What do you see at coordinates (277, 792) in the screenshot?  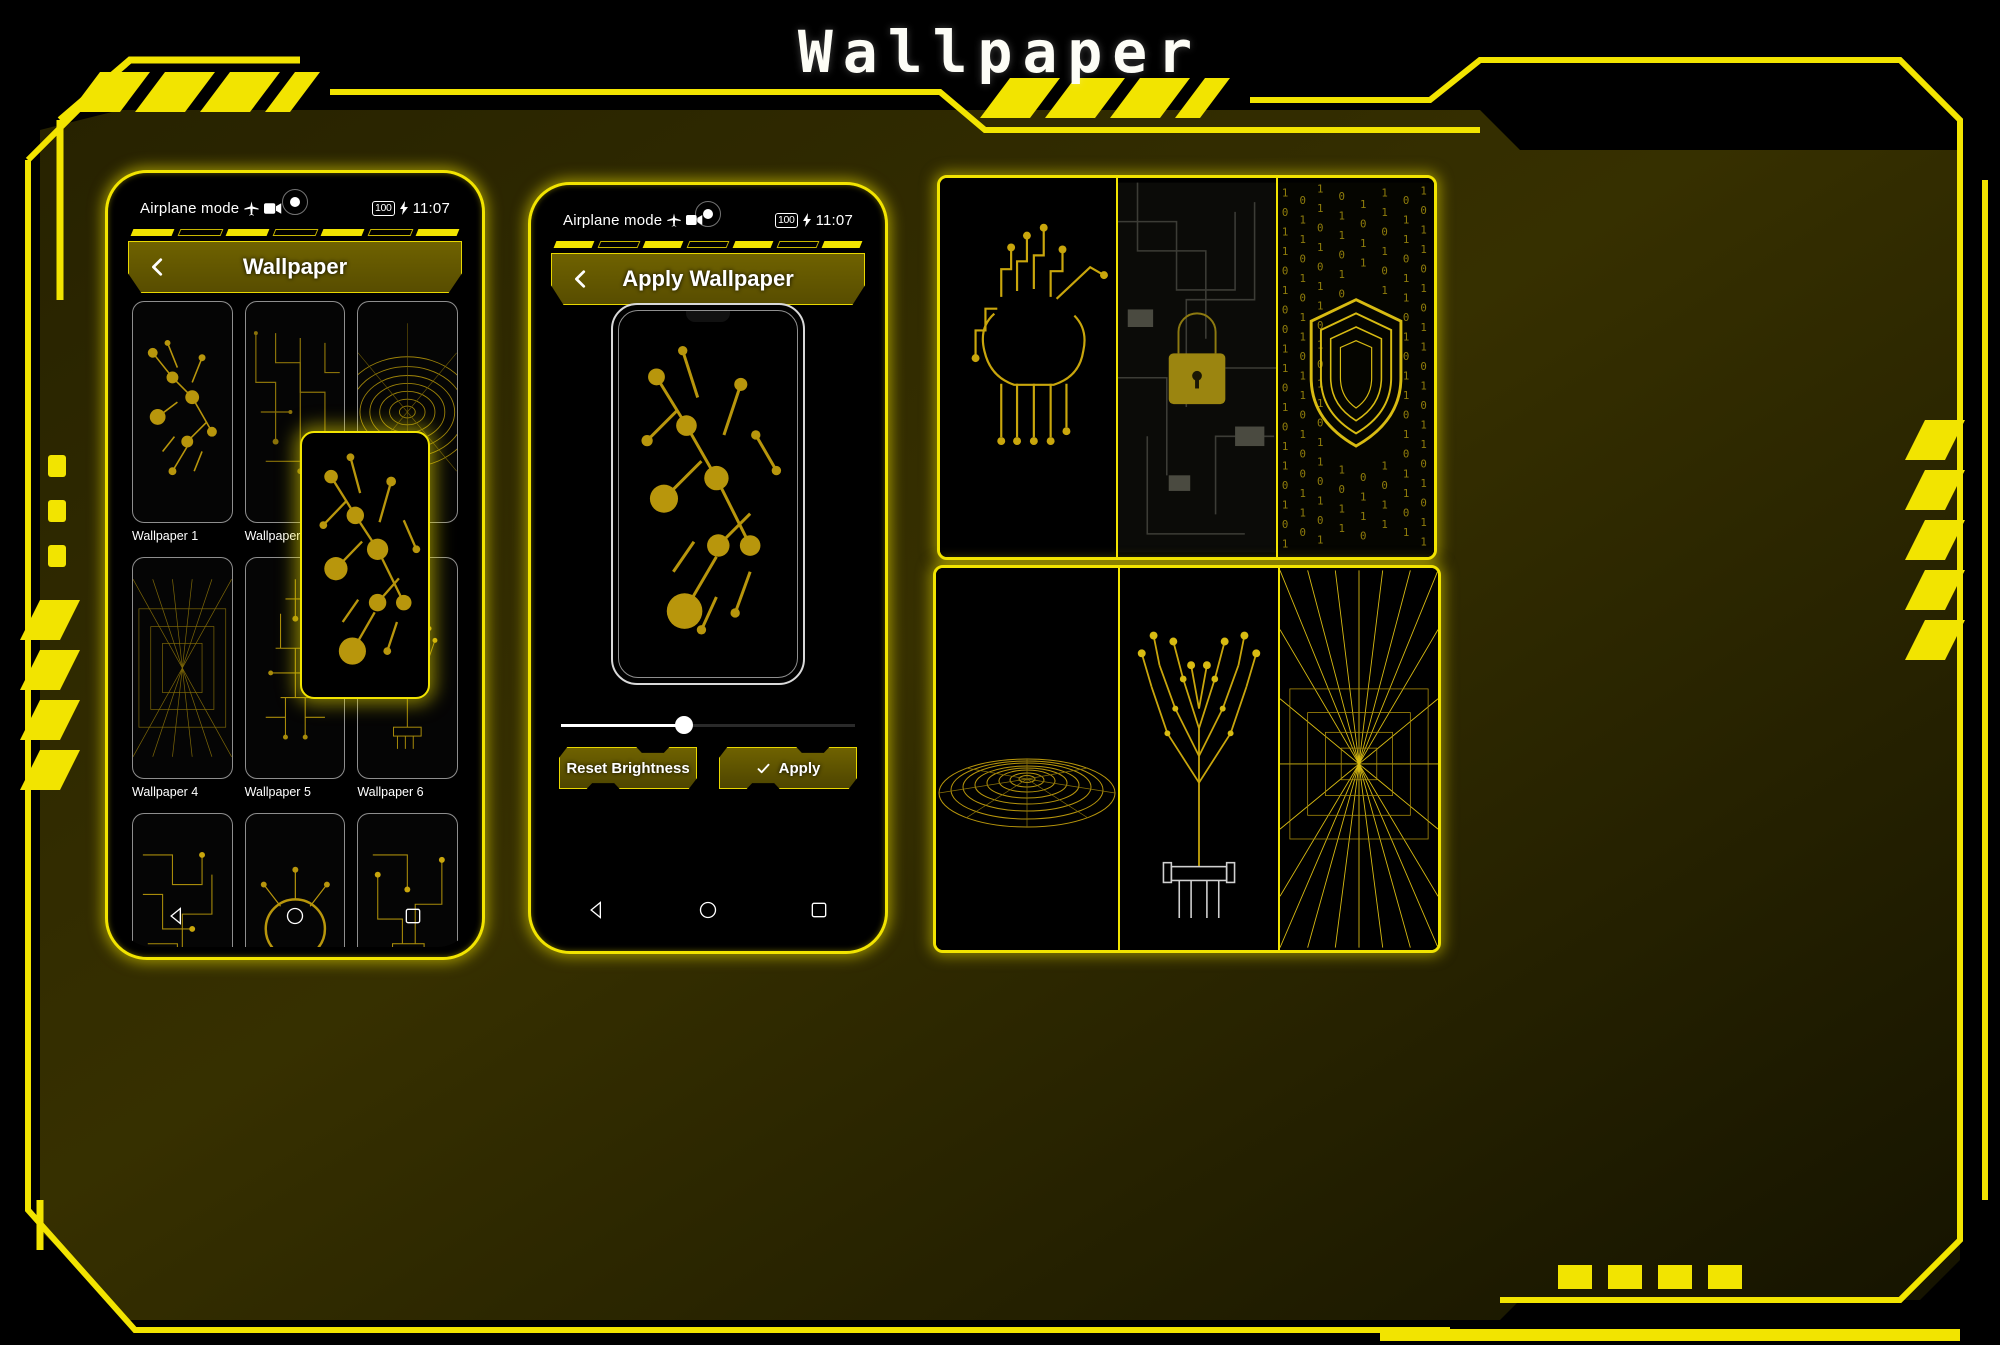 I see `wallpaper-label: Wallpaper 5` at bounding box center [277, 792].